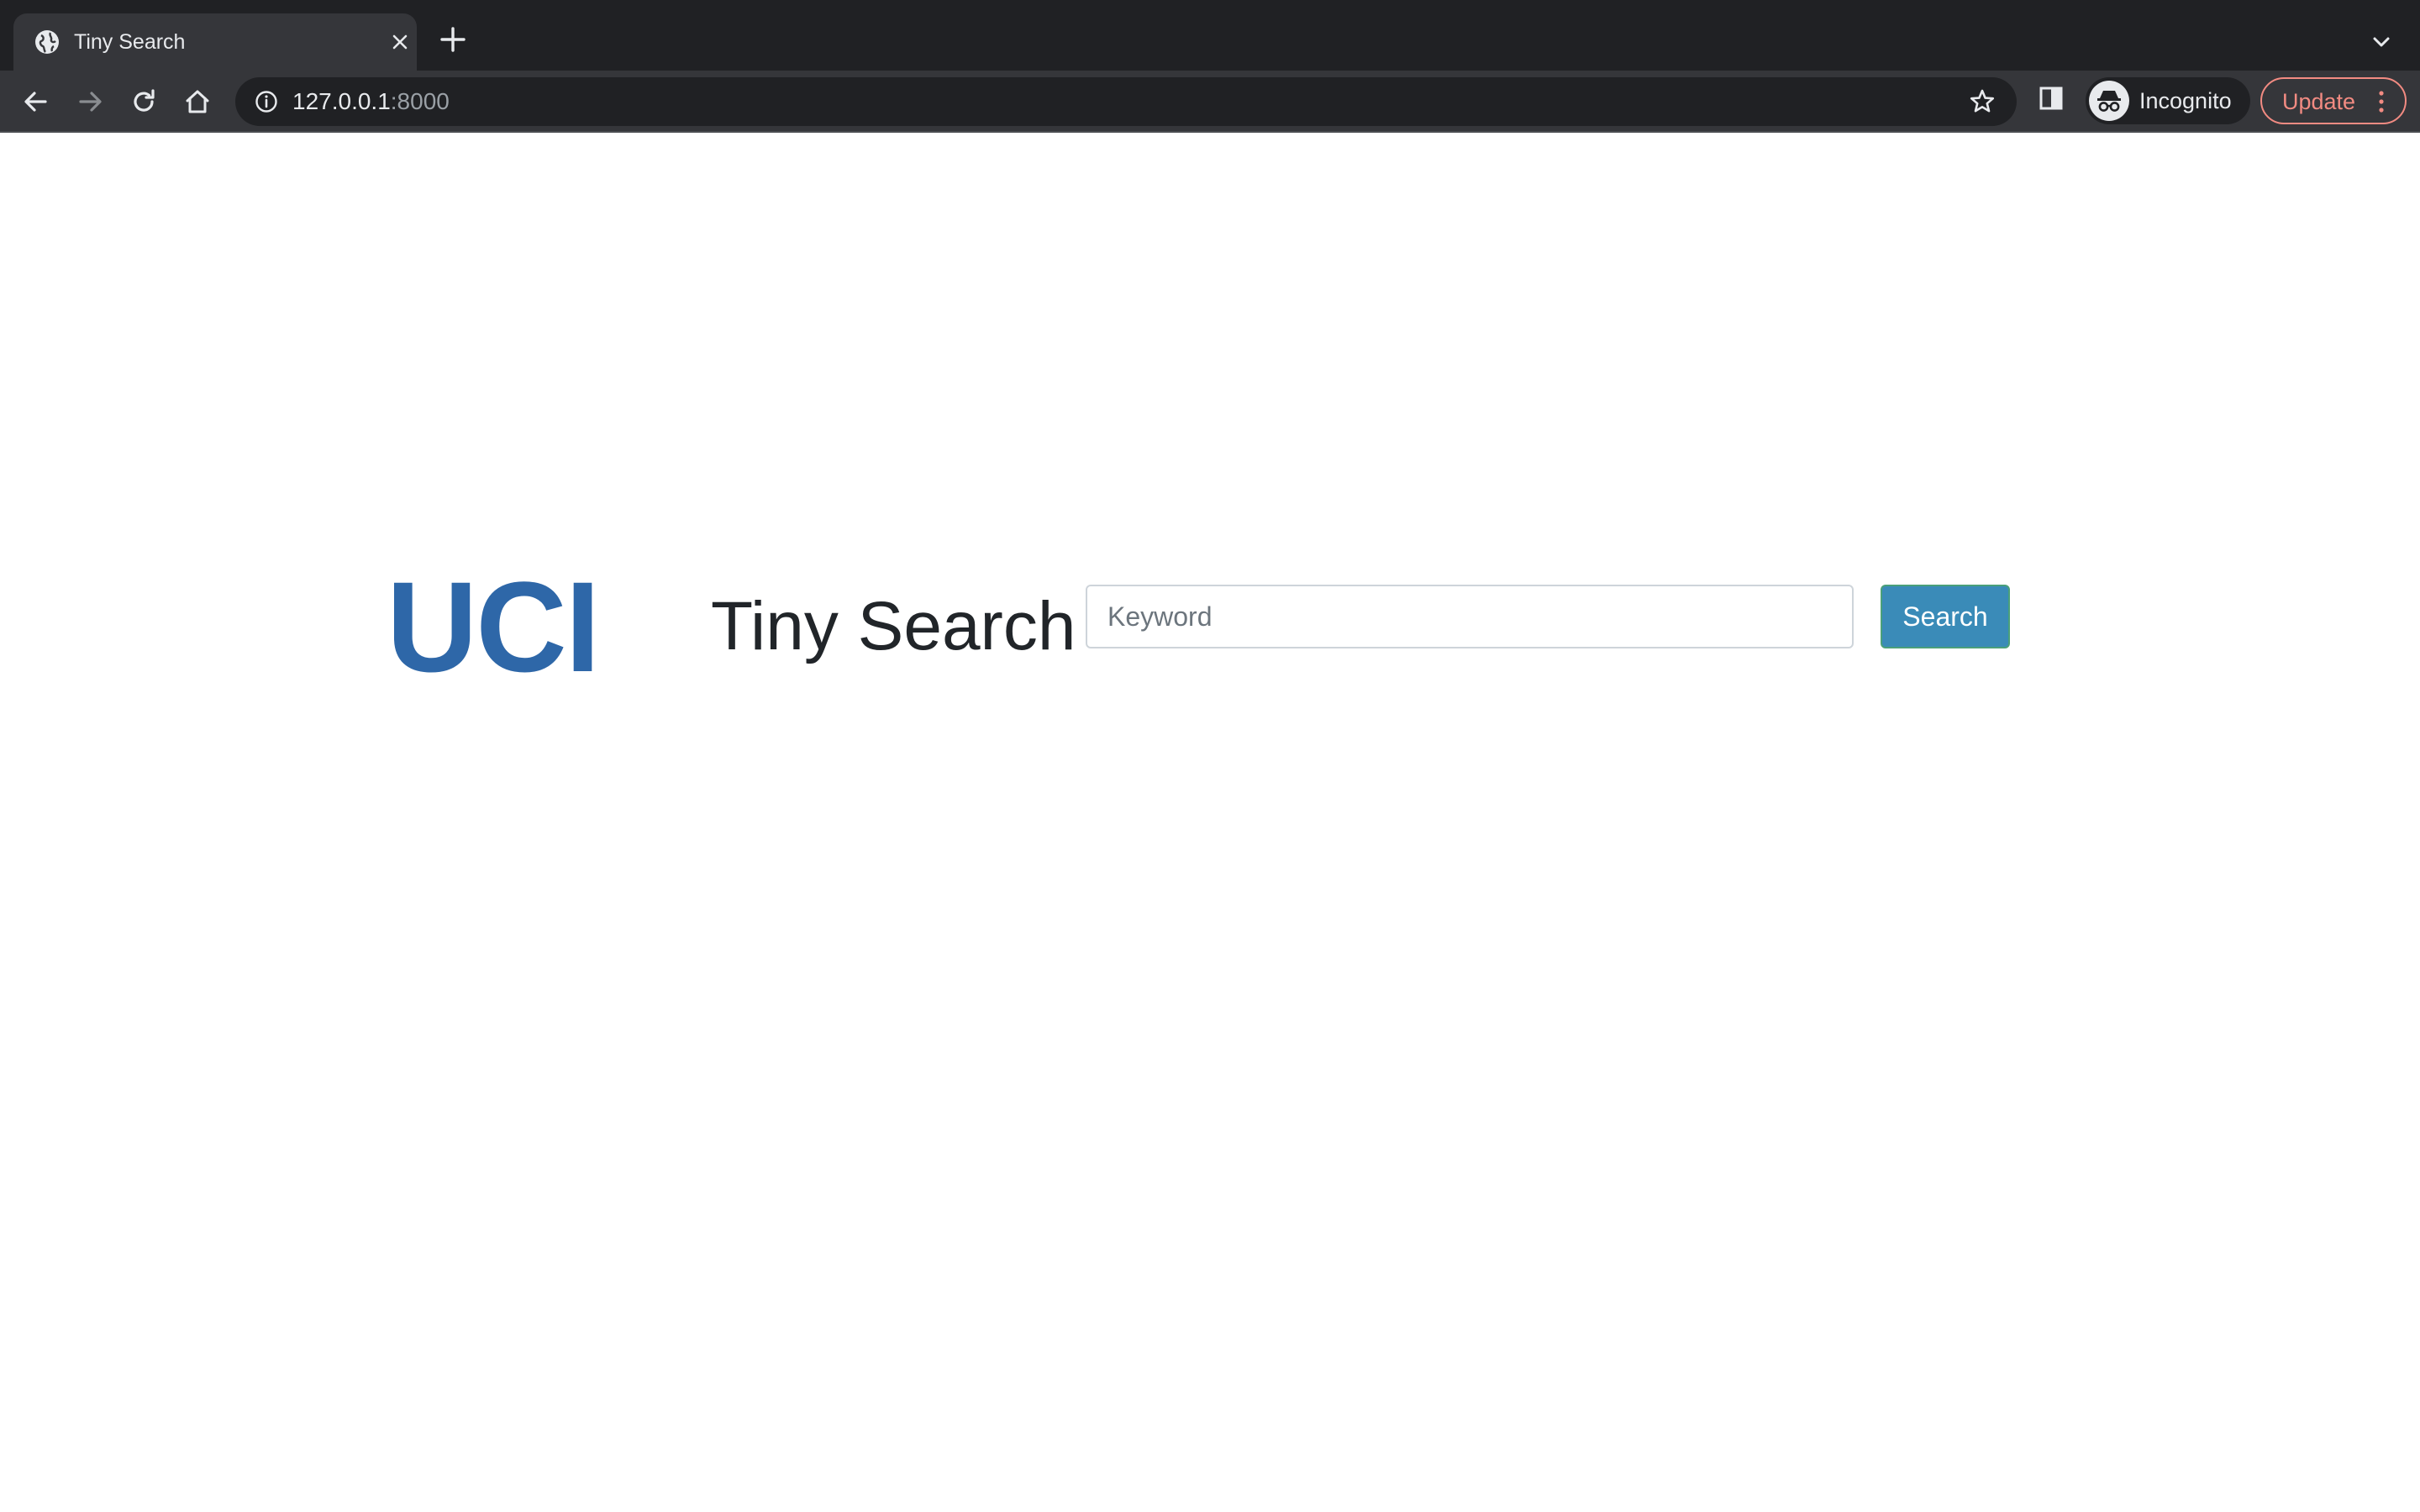 Image resolution: width=2420 pixels, height=1512 pixels. Describe the element at coordinates (144, 102) in the screenshot. I see `reload-icon` at that location.